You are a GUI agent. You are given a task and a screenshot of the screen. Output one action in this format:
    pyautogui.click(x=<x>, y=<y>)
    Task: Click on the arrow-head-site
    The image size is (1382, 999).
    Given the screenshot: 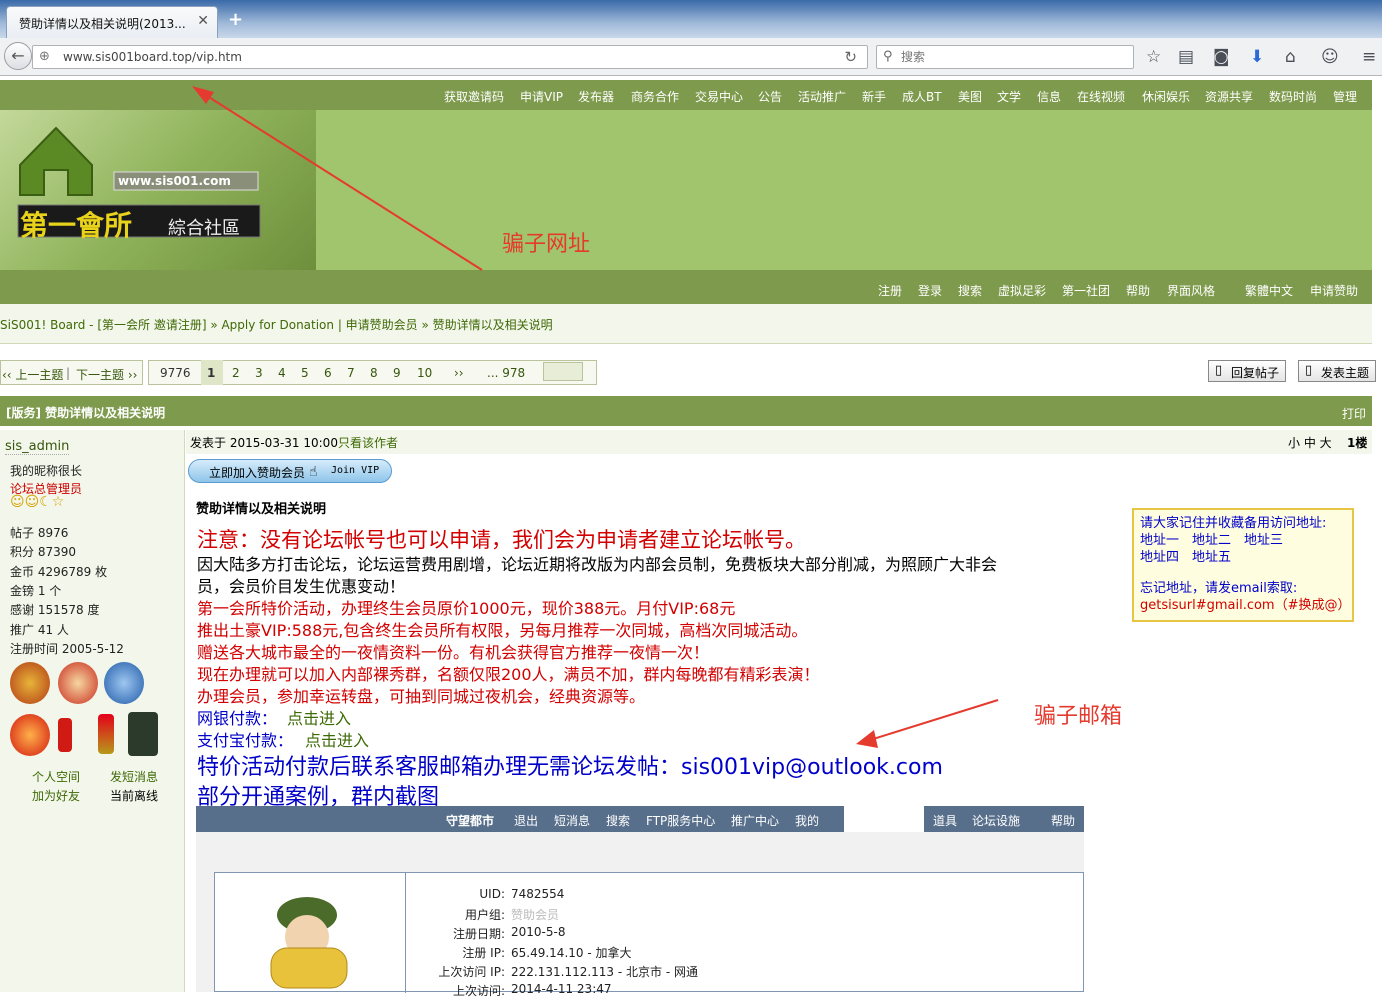 What is the action you would take?
    pyautogui.click(x=203, y=95)
    